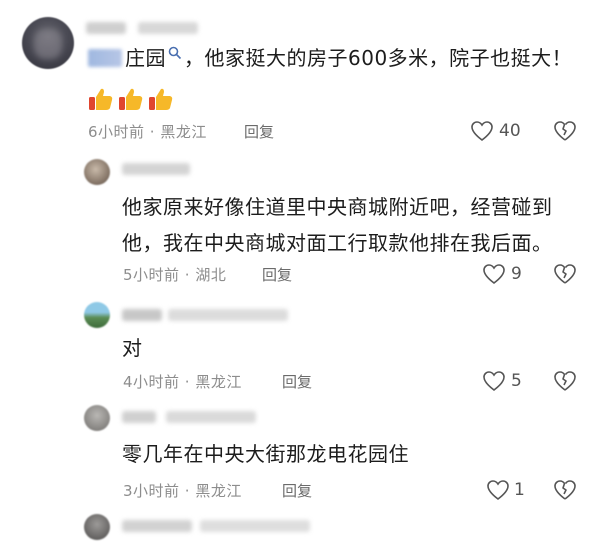 This screenshot has width=600, height=550. What do you see at coordinates (516, 274) in the screenshot?
I see `like-count: 9` at bounding box center [516, 274].